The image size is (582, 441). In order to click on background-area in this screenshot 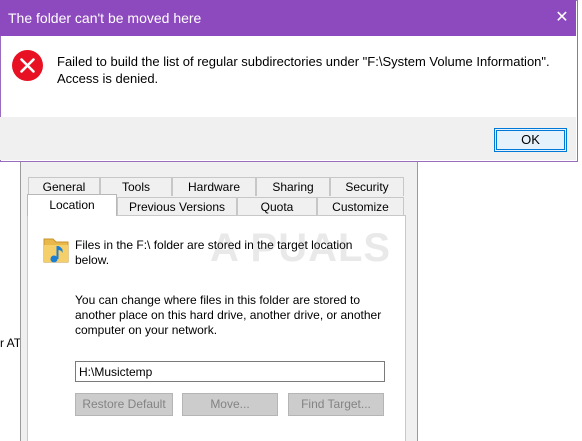, I will do `click(10, 303)`.